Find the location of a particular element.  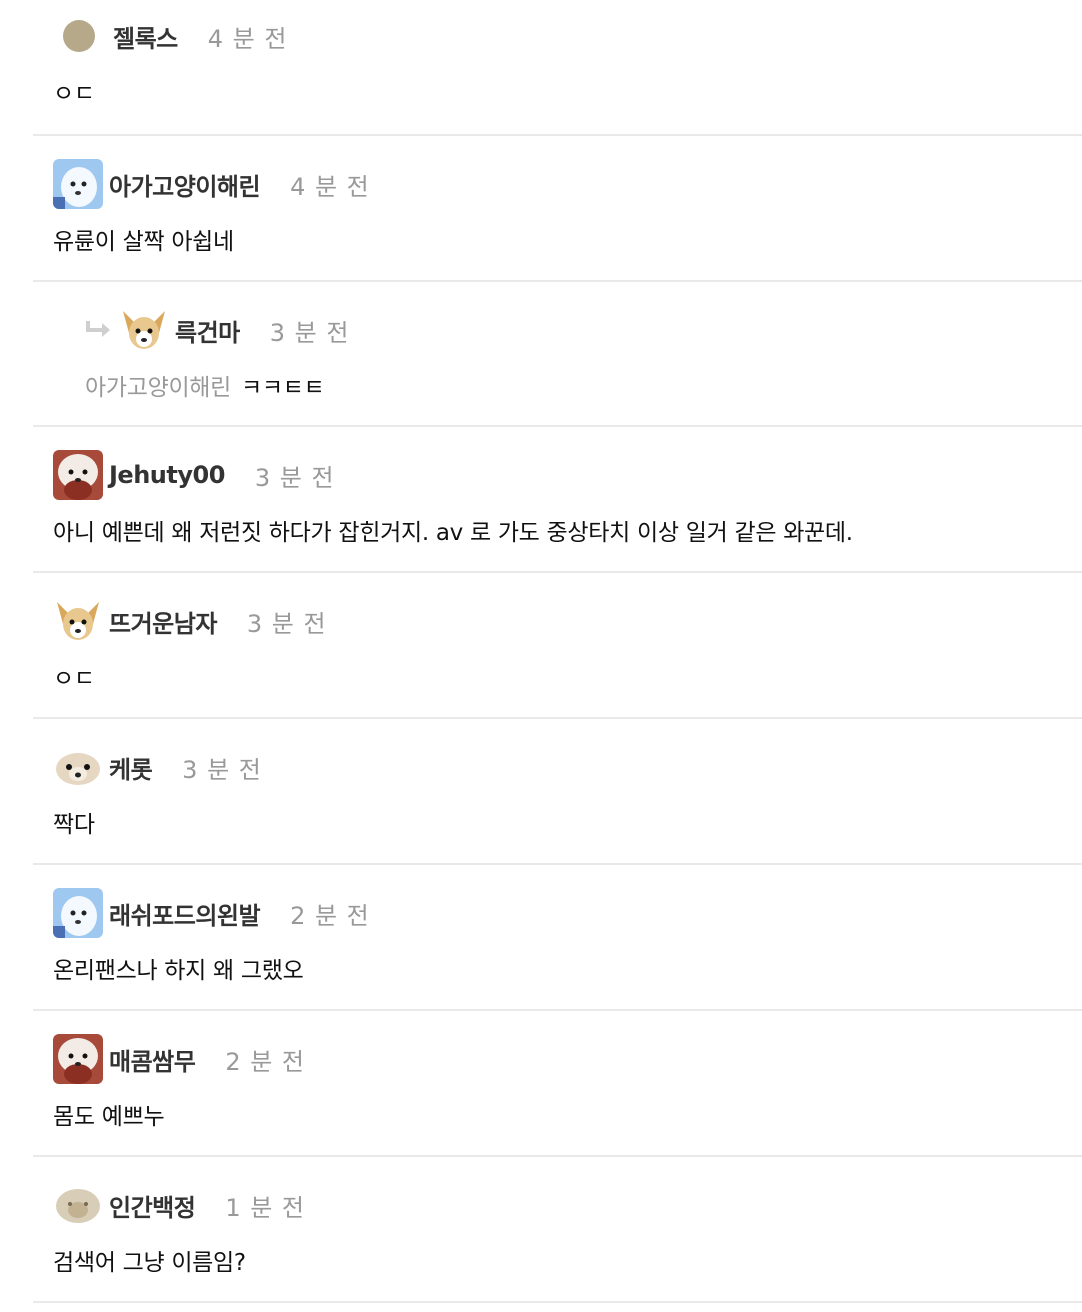

comment-header: 아가고양이해린 4 분 전 is located at coordinates (211, 184).